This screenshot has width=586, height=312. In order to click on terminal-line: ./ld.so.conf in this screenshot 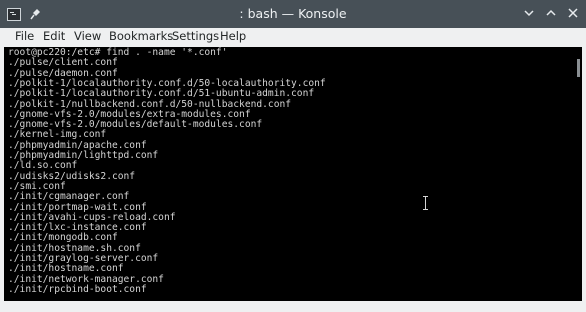, I will do `click(43, 166)`.